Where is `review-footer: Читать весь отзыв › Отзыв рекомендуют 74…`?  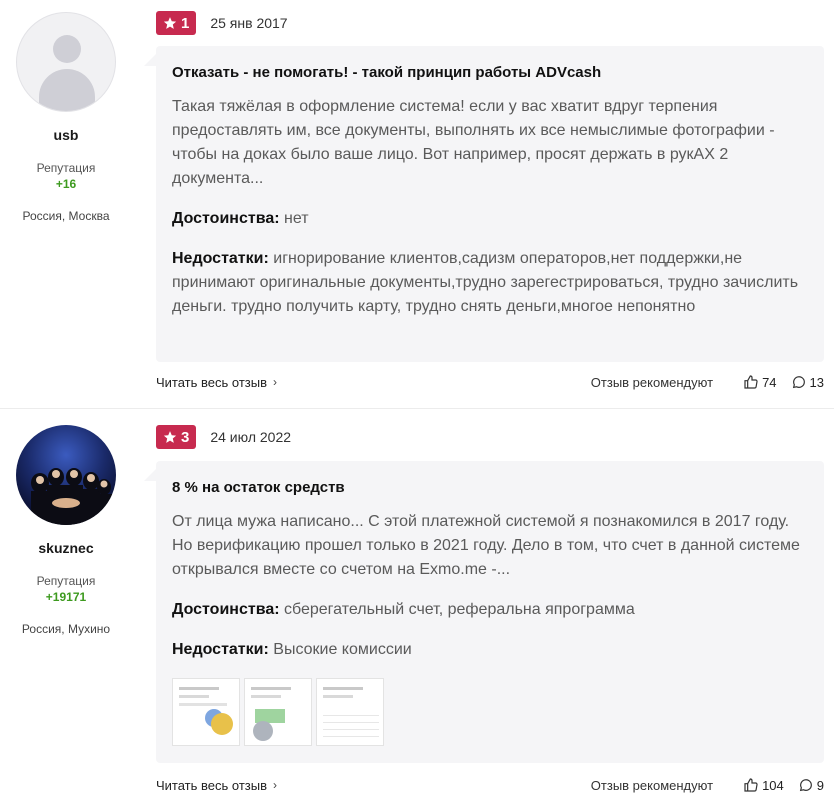 review-footer: Читать весь отзыв › Отзыв рекомендуют 74… is located at coordinates (490, 382).